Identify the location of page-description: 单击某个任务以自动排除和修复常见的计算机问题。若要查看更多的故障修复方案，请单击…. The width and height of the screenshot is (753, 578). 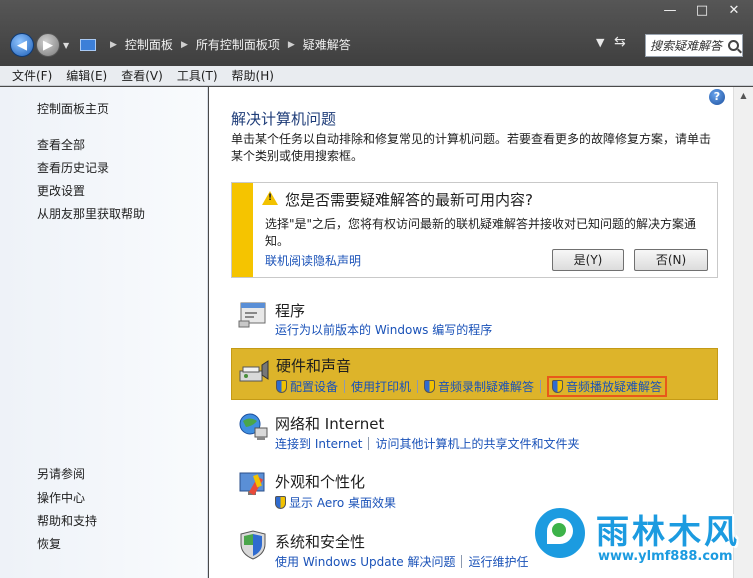
(471, 147).